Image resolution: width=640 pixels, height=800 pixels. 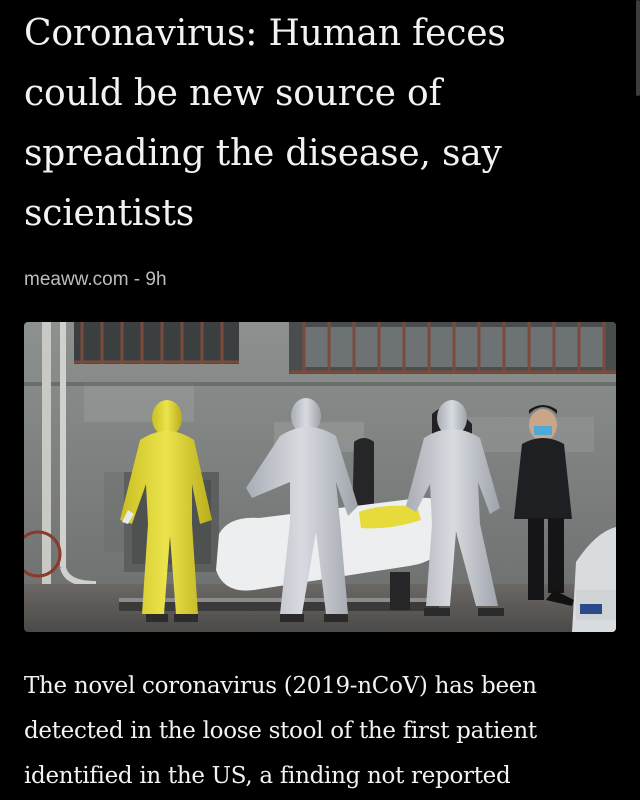 What do you see at coordinates (638, 48) in the screenshot?
I see `scroll-indicator` at bounding box center [638, 48].